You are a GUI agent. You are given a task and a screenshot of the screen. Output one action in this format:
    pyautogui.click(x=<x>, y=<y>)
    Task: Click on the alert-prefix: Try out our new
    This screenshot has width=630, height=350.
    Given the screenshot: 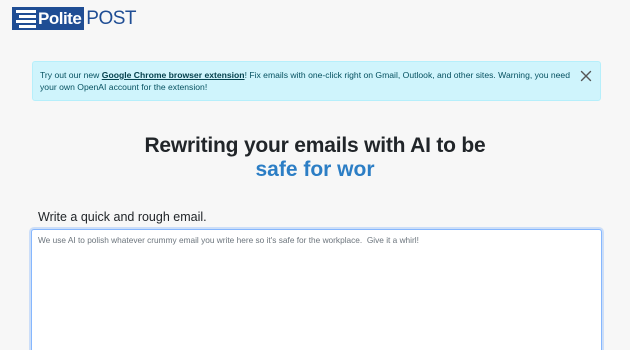 What is the action you would take?
    pyautogui.click(x=71, y=75)
    